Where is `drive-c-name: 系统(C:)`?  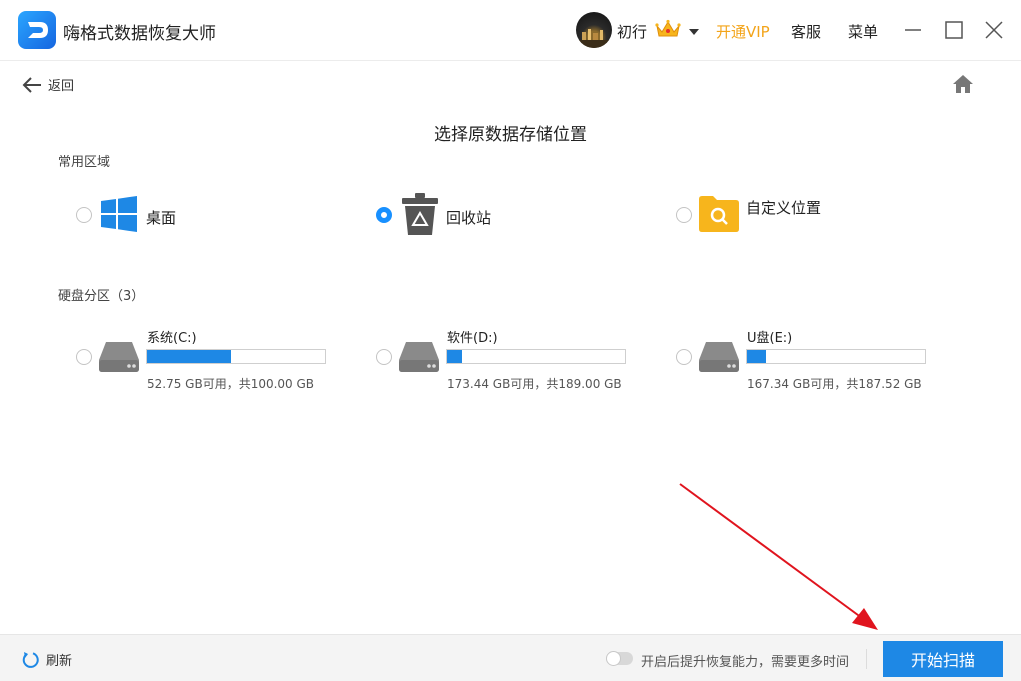 drive-c-name: 系统(C:) is located at coordinates (172, 336).